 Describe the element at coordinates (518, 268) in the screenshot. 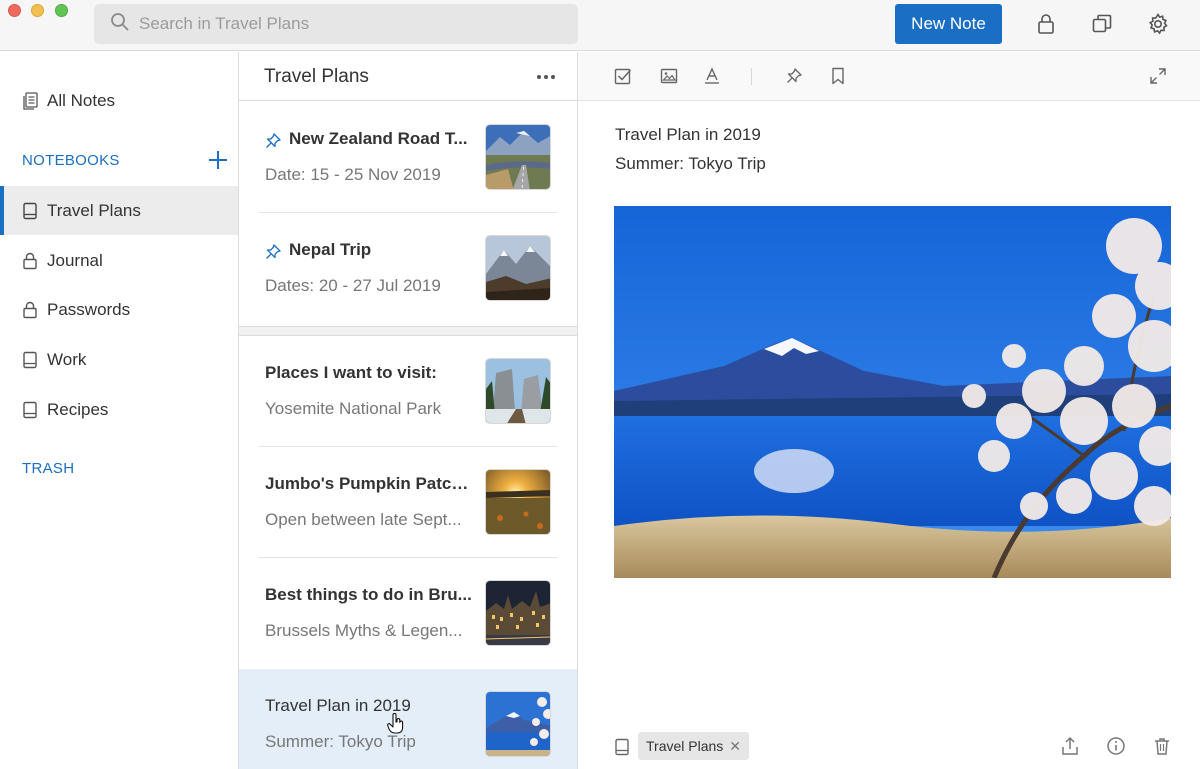

I see `note-thumbnail-mountains` at that location.